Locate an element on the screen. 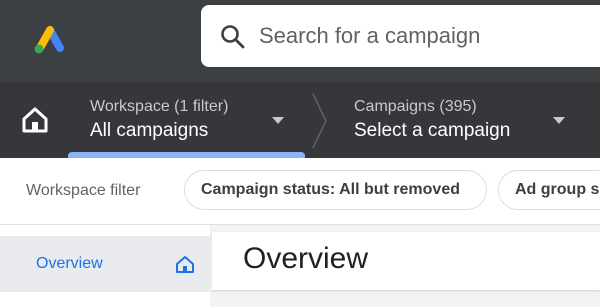 This screenshot has width=600, height=307. breadcrumb-workspace: Workspace (1 filter) All campaigns is located at coordinates (188, 120).